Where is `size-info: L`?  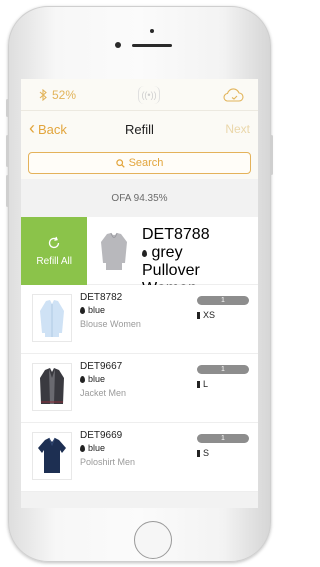 size-info: L is located at coordinates (224, 384).